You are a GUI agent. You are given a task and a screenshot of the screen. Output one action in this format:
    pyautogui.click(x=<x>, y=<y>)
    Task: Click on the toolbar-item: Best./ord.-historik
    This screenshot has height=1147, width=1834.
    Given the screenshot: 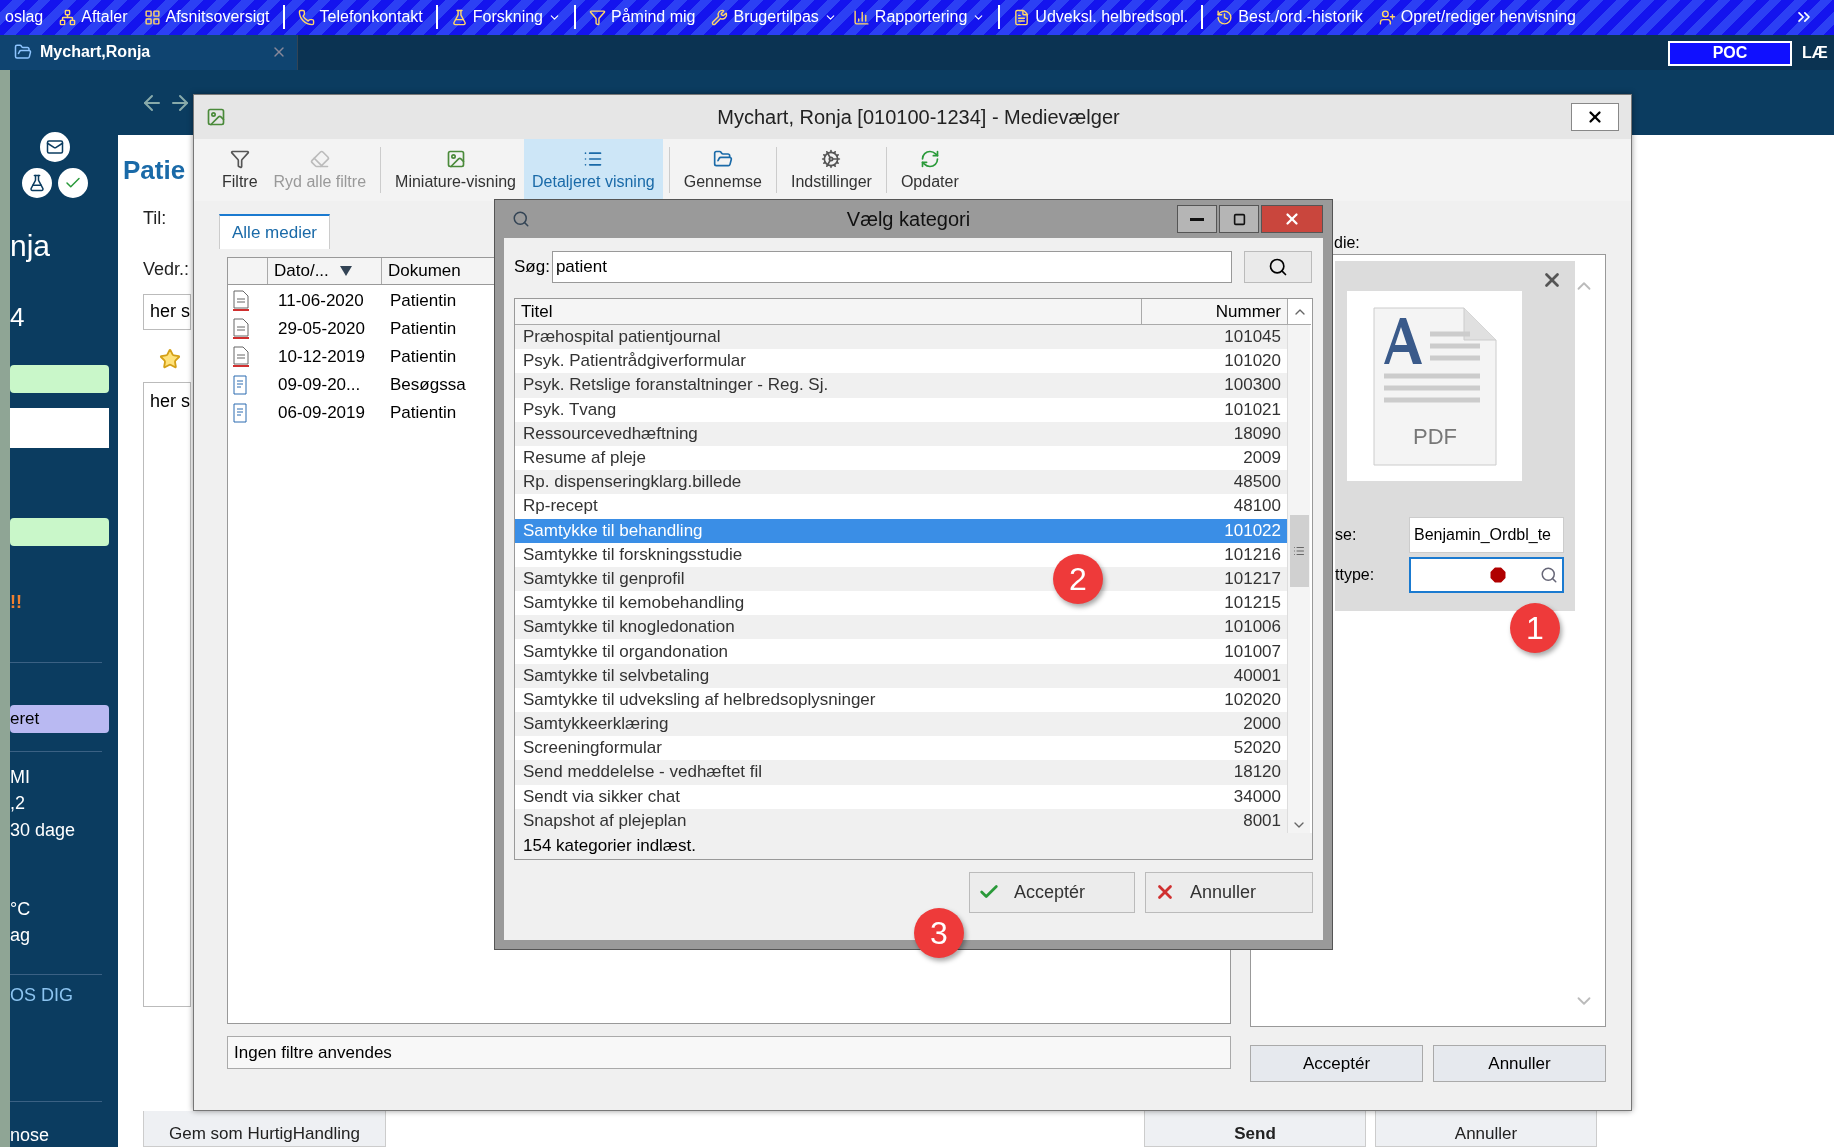 What is the action you would take?
    pyautogui.click(x=1289, y=17)
    